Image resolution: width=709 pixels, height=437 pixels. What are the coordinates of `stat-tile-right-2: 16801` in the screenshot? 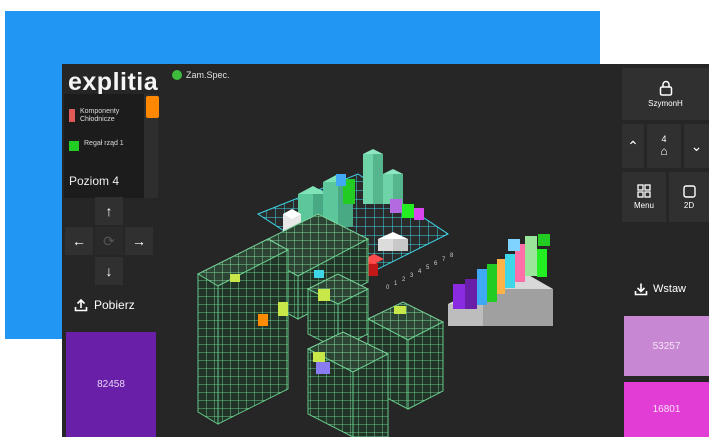 It's located at (666, 409).